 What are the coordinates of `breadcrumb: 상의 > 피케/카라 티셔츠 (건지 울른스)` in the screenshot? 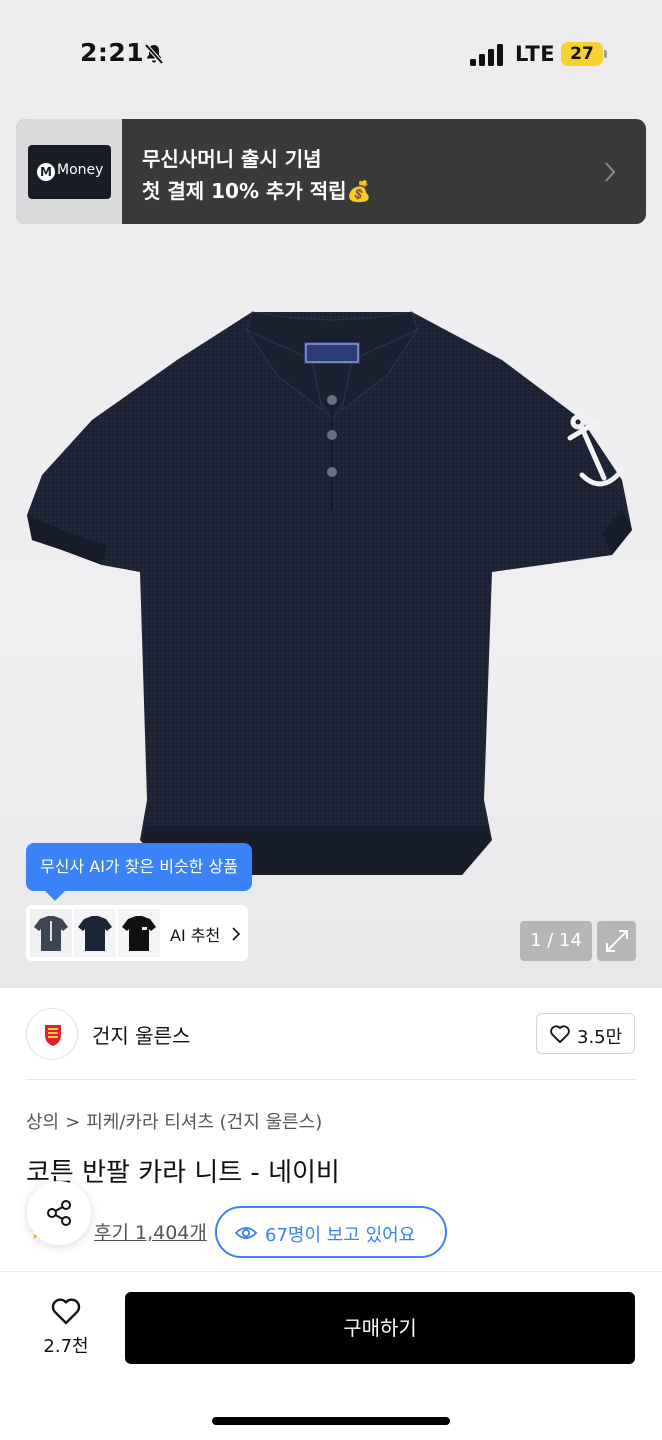 It's located at (174, 1122).